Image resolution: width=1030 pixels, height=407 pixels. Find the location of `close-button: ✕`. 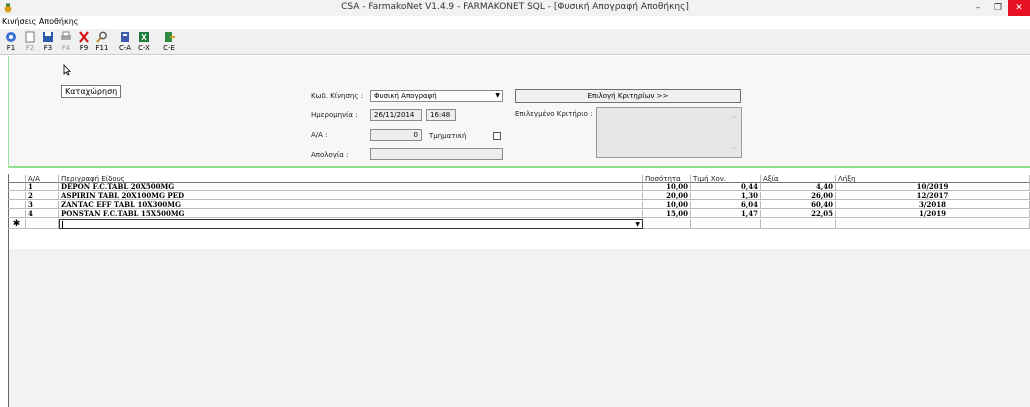

close-button: ✕ is located at coordinates (1019, 8).